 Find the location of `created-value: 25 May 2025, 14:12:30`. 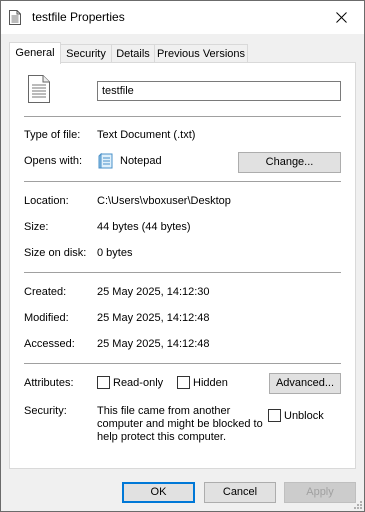

created-value: 25 May 2025, 14:12:30 is located at coordinates (153, 292).